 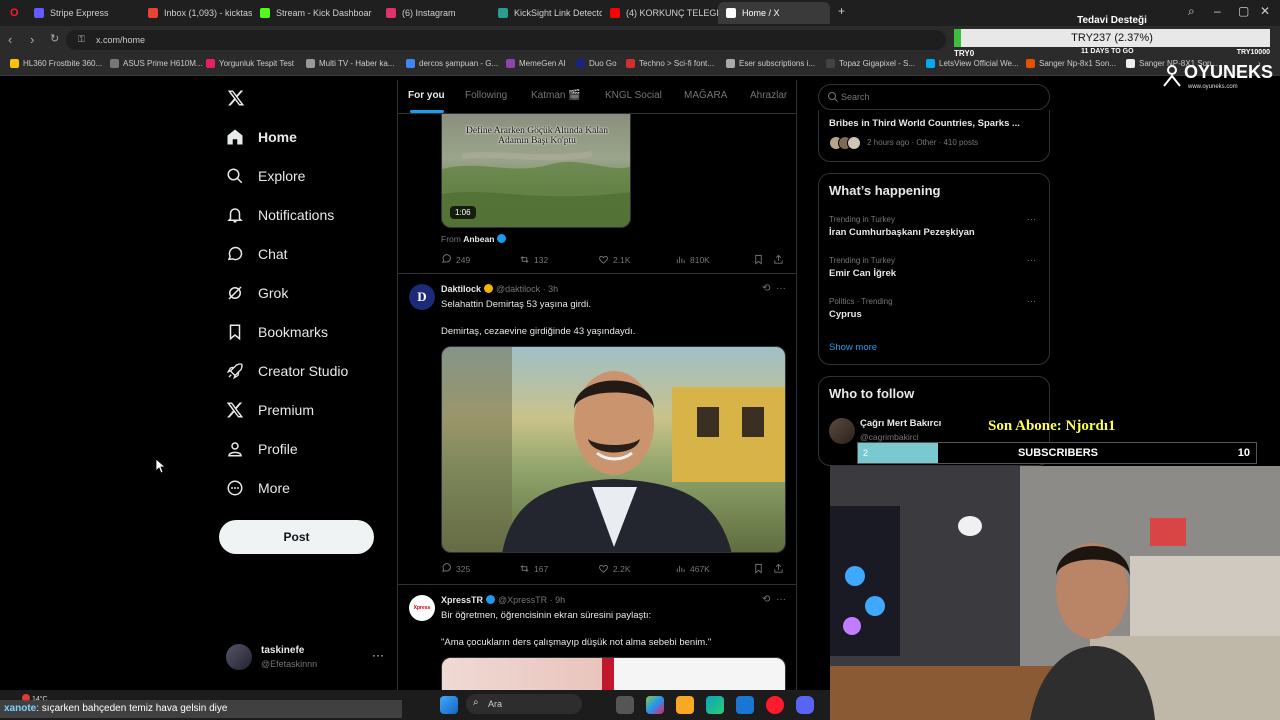 What do you see at coordinates (257, 293) in the screenshot?
I see `nav-grok: Grok` at bounding box center [257, 293].